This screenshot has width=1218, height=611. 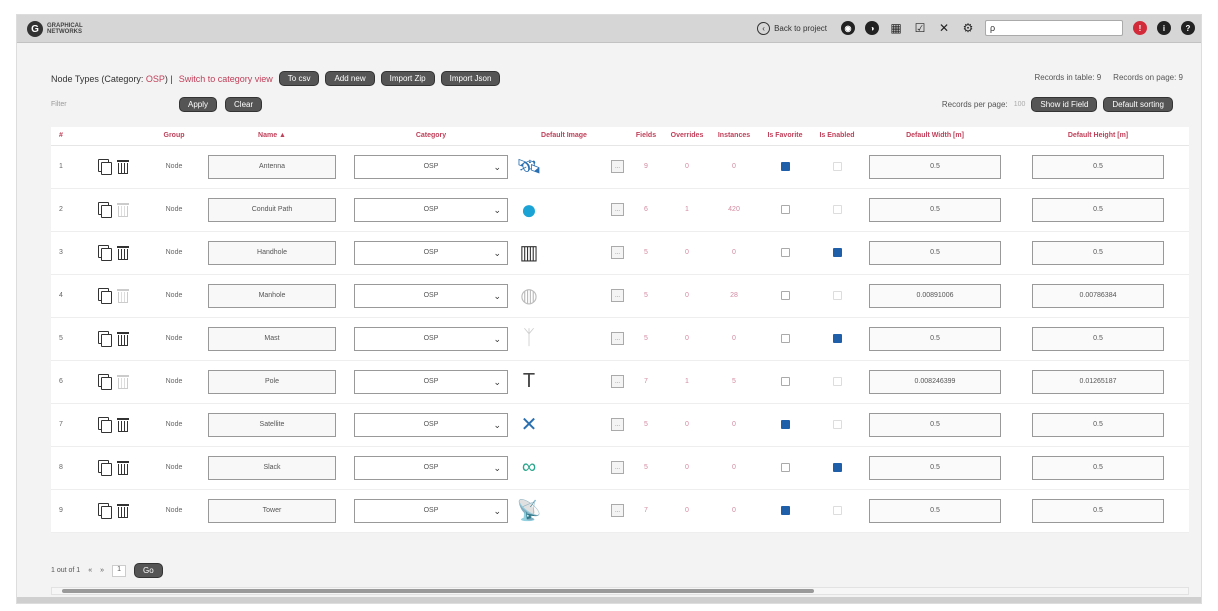 What do you see at coordinates (272, 338) in the screenshot?
I see `name-input: Mast` at bounding box center [272, 338].